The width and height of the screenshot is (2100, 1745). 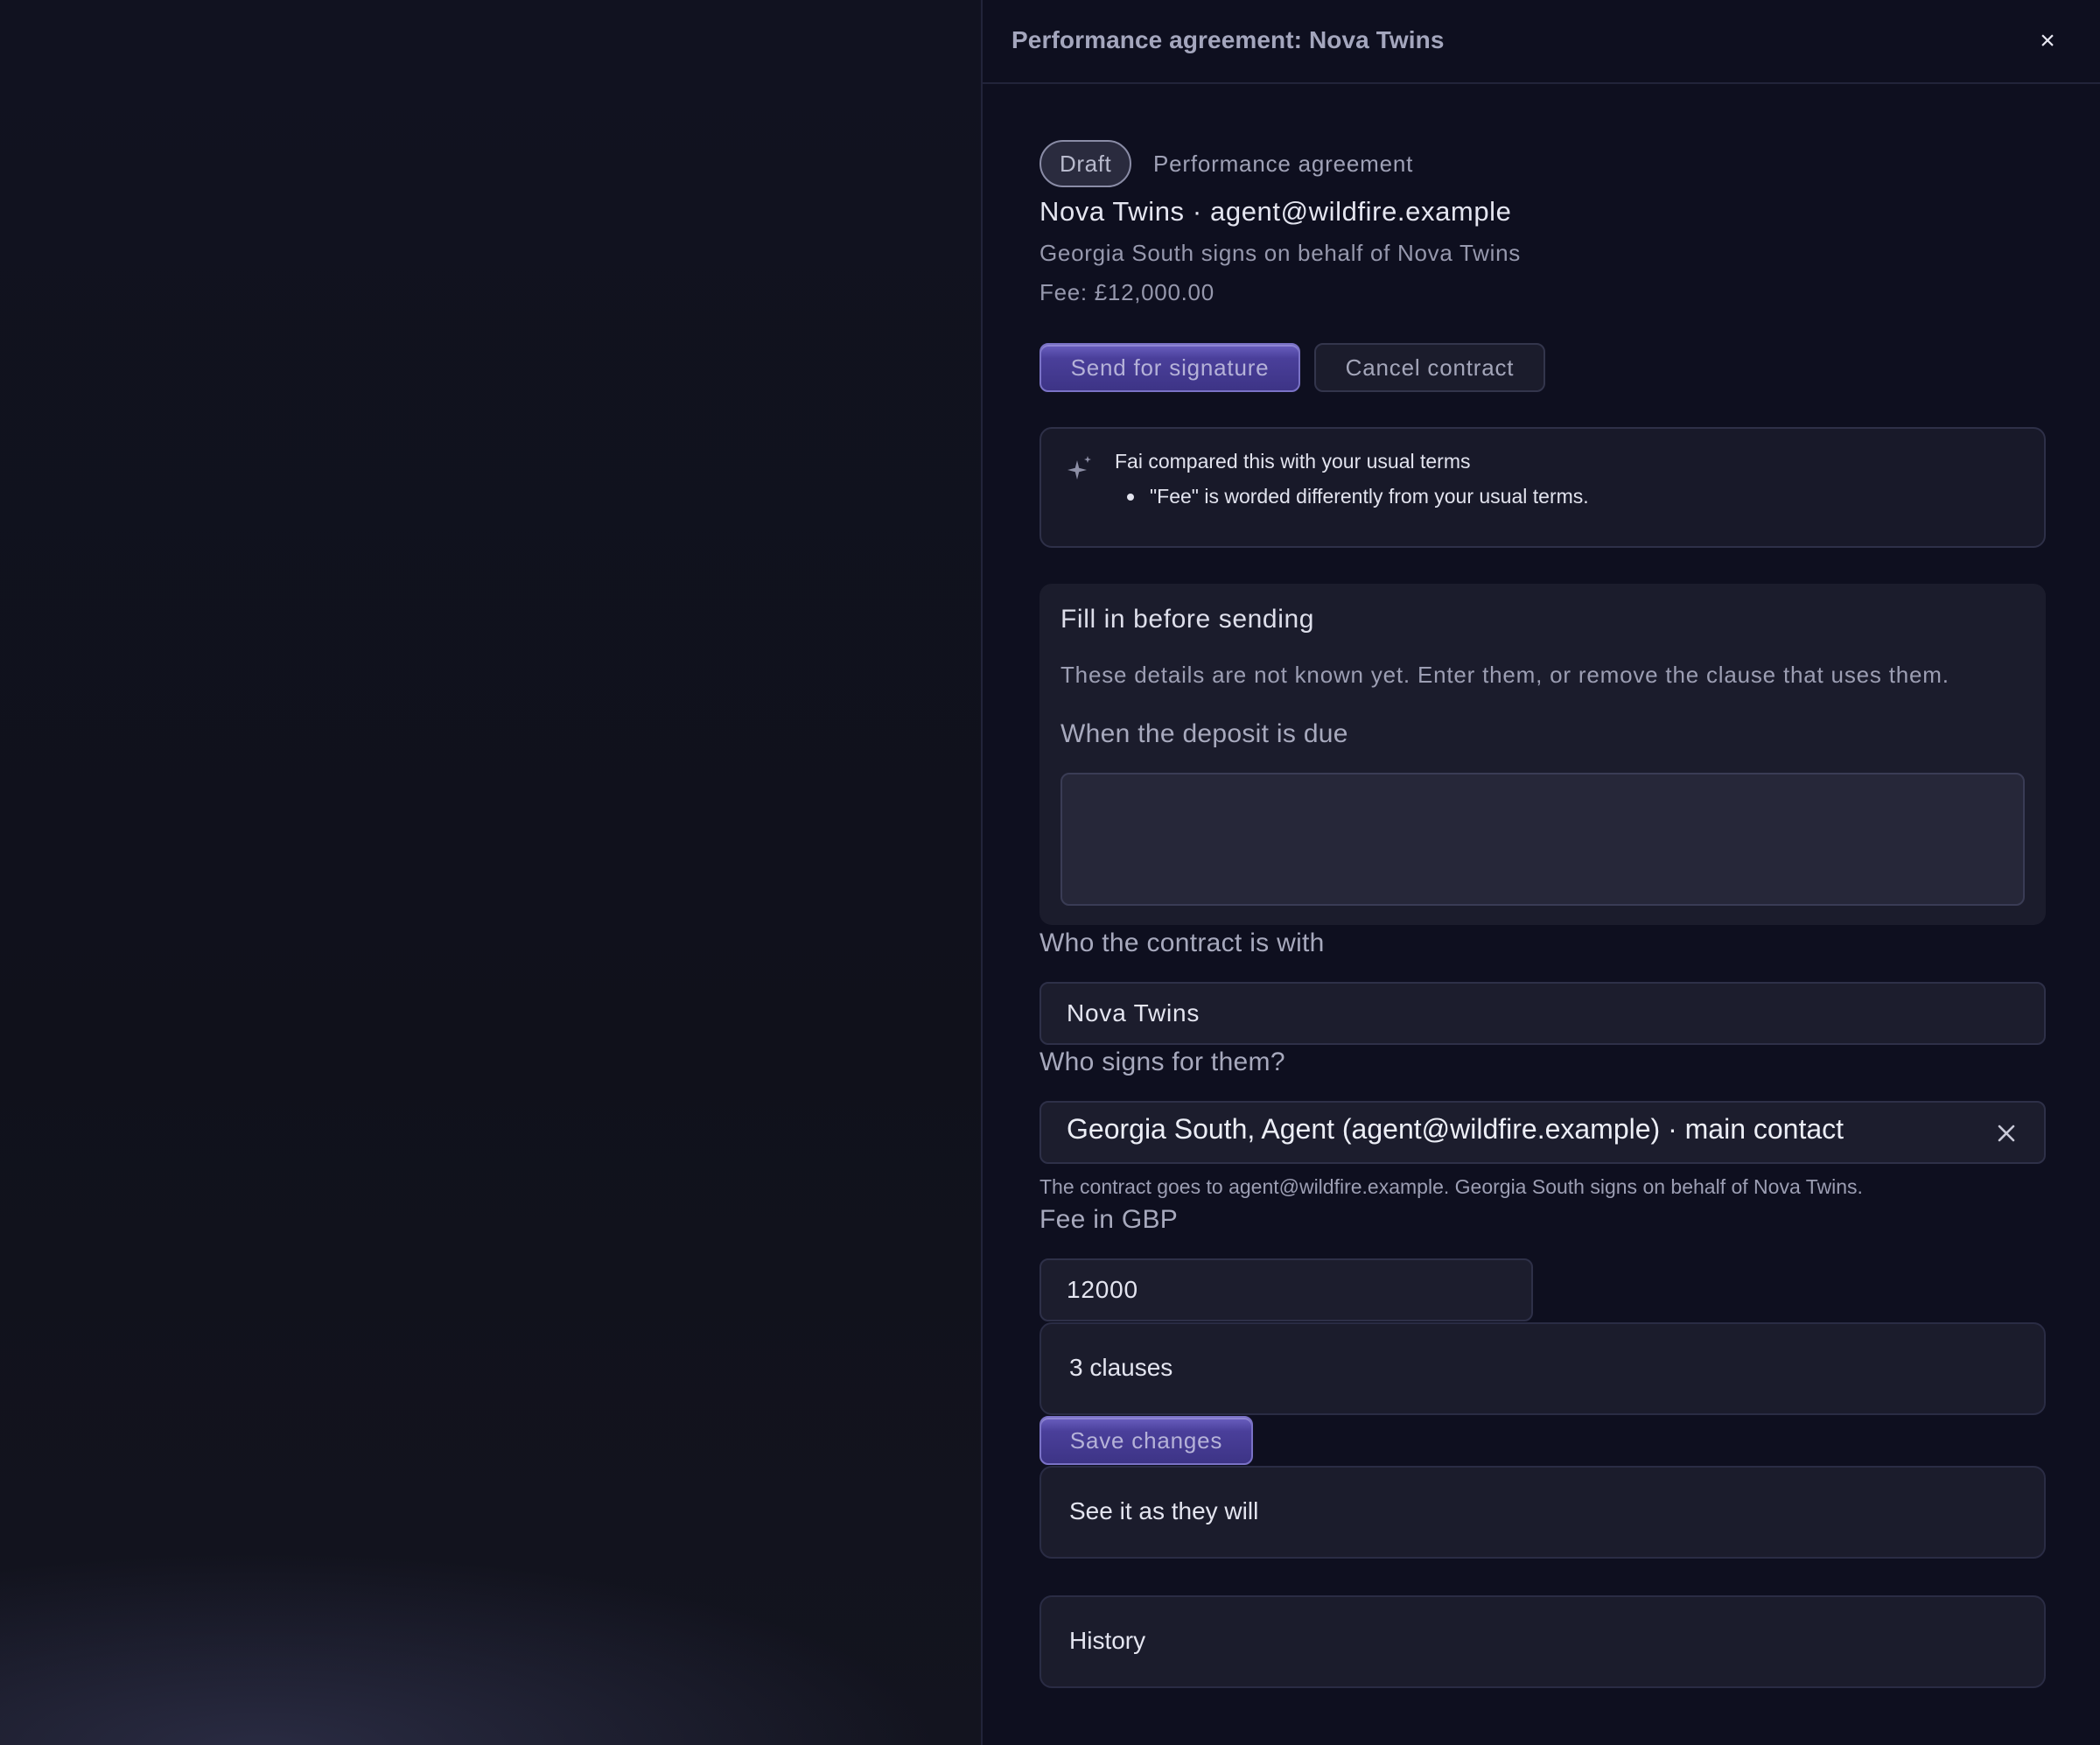 What do you see at coordinates (1170, 367) in the screenshot?
I see `send-for-signature-button: Send for signature` at bounding box center [1170, 367].